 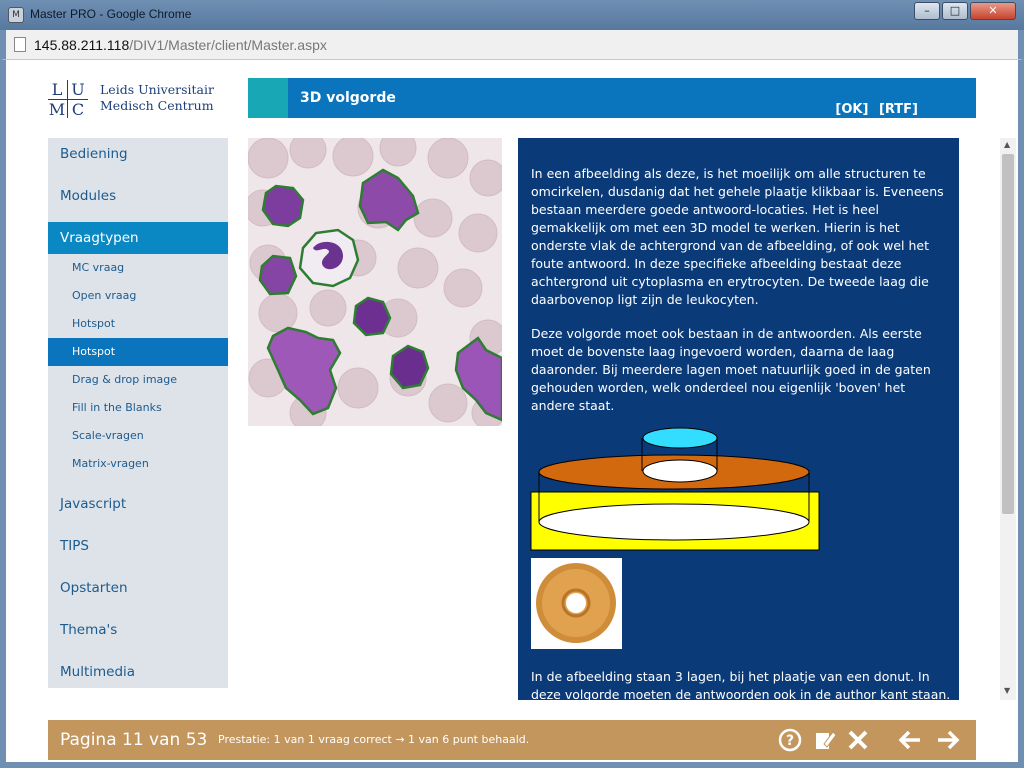 I want to click on logo-text: Leids Universitair Medisch Centrum, so click(x=157, y=98).